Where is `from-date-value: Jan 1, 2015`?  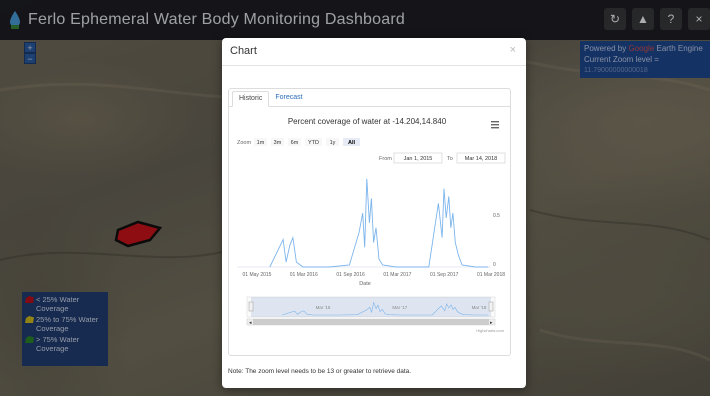
from-date-value: Jan 1, 2015 is located at coordinates (418, 159).